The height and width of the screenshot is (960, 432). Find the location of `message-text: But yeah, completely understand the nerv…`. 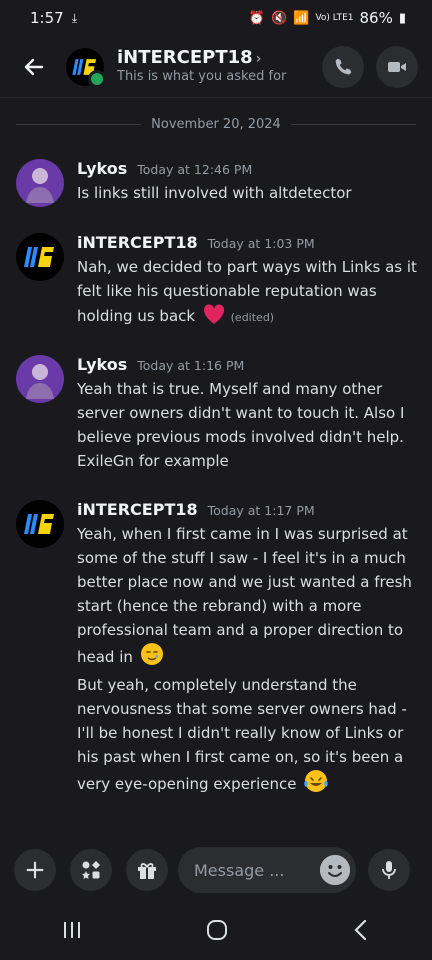

message-text: But yeah, completely understand the nerv… is located at coordinates (242, 734).